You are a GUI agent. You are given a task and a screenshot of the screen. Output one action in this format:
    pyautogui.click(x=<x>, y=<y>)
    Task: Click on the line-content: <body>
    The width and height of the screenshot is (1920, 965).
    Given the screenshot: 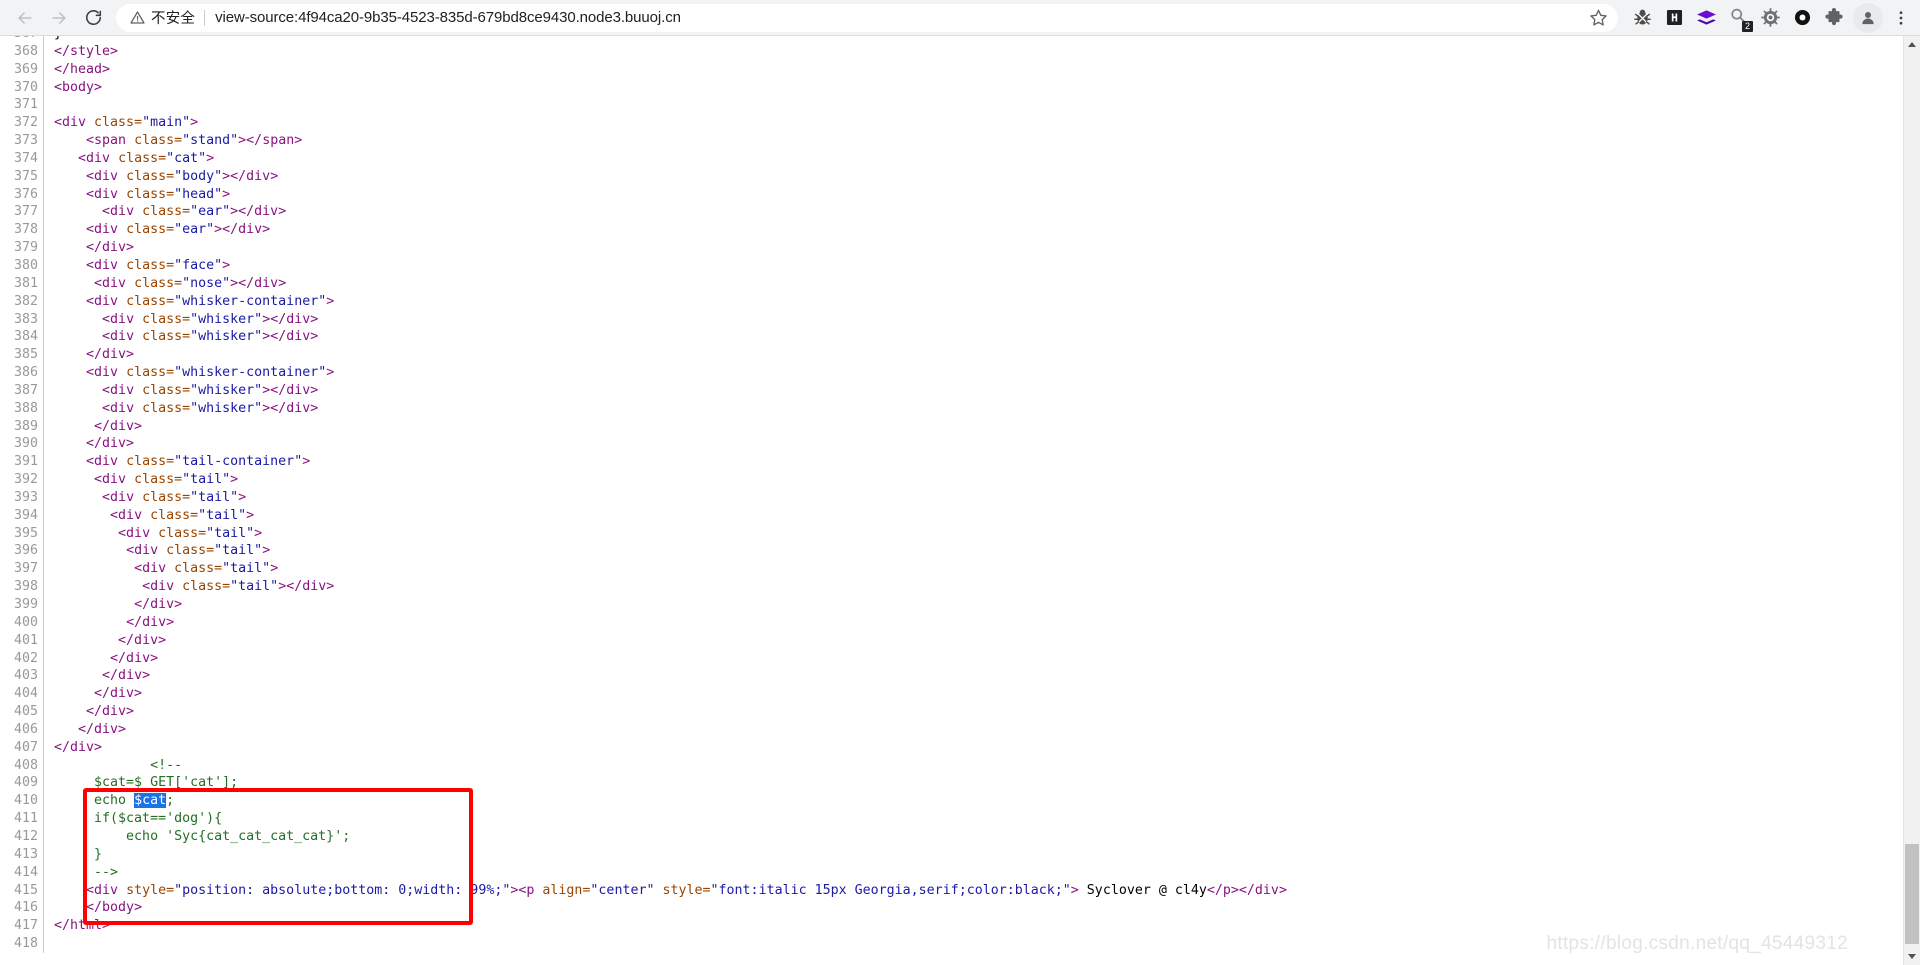 What is the action you would take?
    pyautogui.click(x=78, y=87)
    